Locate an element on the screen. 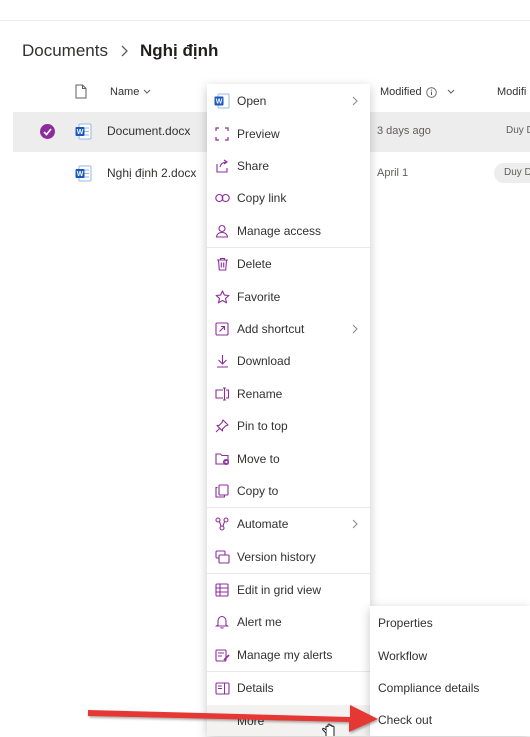  annotation-arrow is located at coordinates (233, 718).